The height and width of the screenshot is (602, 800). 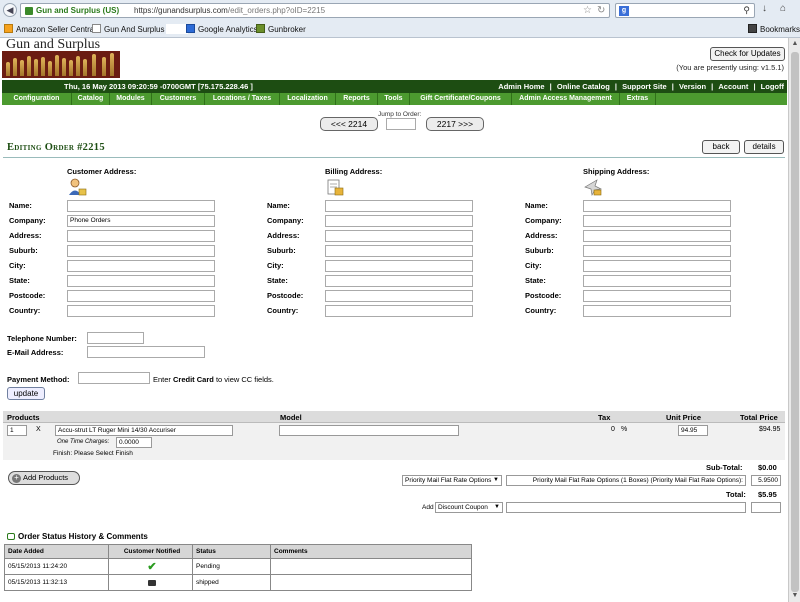 What do you see at coordinates (42, 338) in the screenshot?
I see `telephone-label: Telephone Number:` at bounding box center [42, 338].